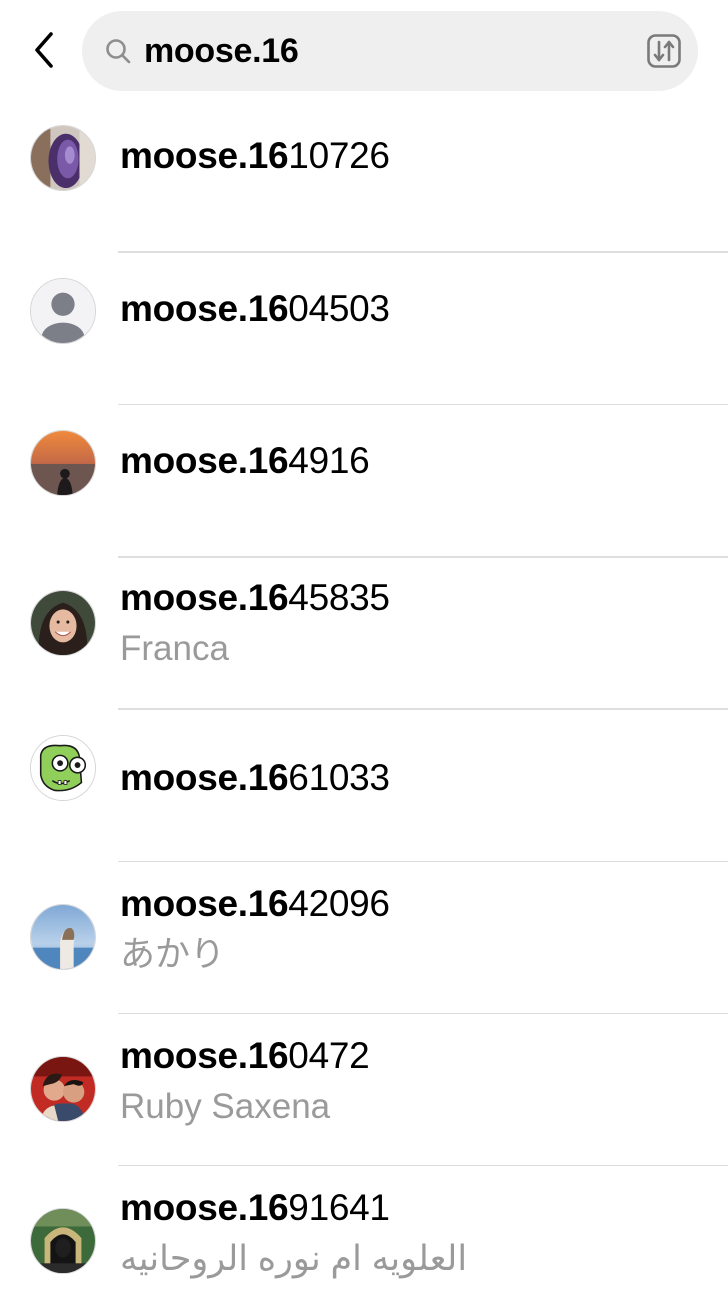 The height and width of the screenshot is (1300, 728). I want to click on username: moose.1604503, so click(255, 308).